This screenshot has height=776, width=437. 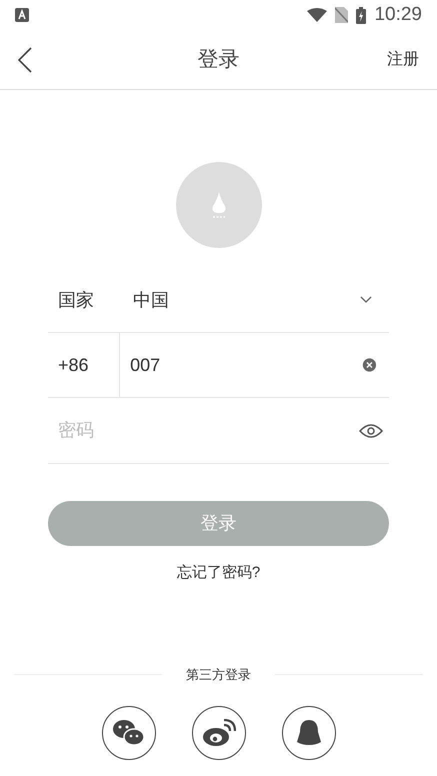 What do you see at coordinates (309, 733) in the screenshot?
I see `penguin-icon` at bounding box center [309, 733].